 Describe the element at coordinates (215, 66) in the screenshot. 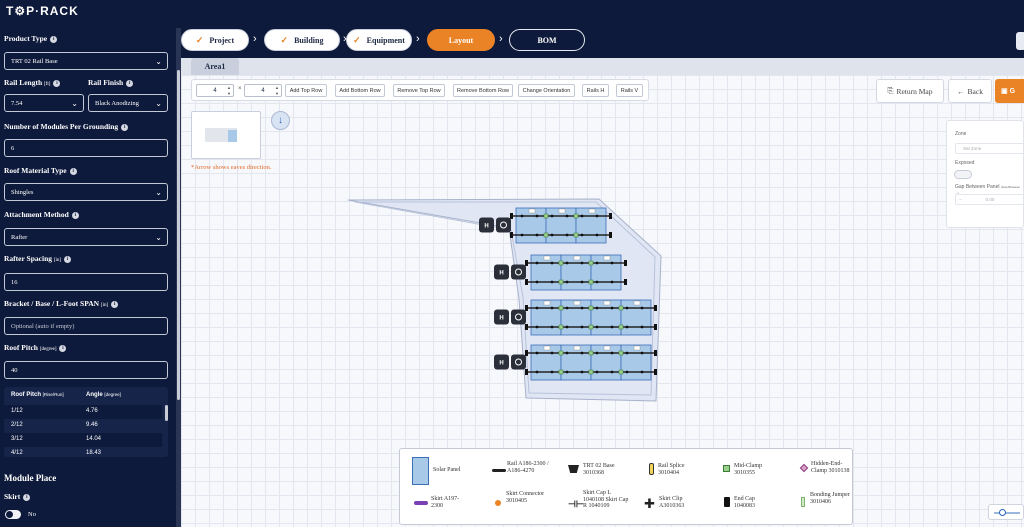

I see `tab-area1: Area1` at that location.